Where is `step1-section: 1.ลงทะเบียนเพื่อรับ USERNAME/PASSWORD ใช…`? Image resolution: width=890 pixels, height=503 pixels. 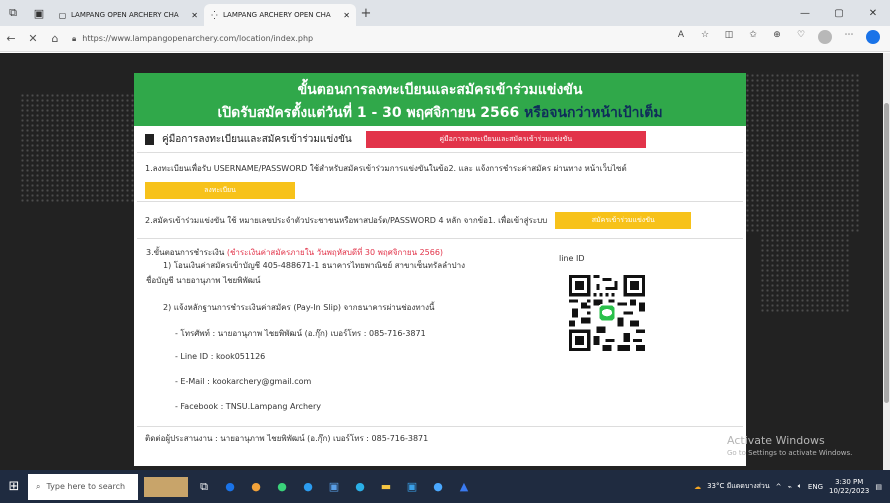 step1-section: 1.ลงทะเบียนเพื่อรับ USERNAME/PASSWORD ใช… is located at coordinates (440, 177).